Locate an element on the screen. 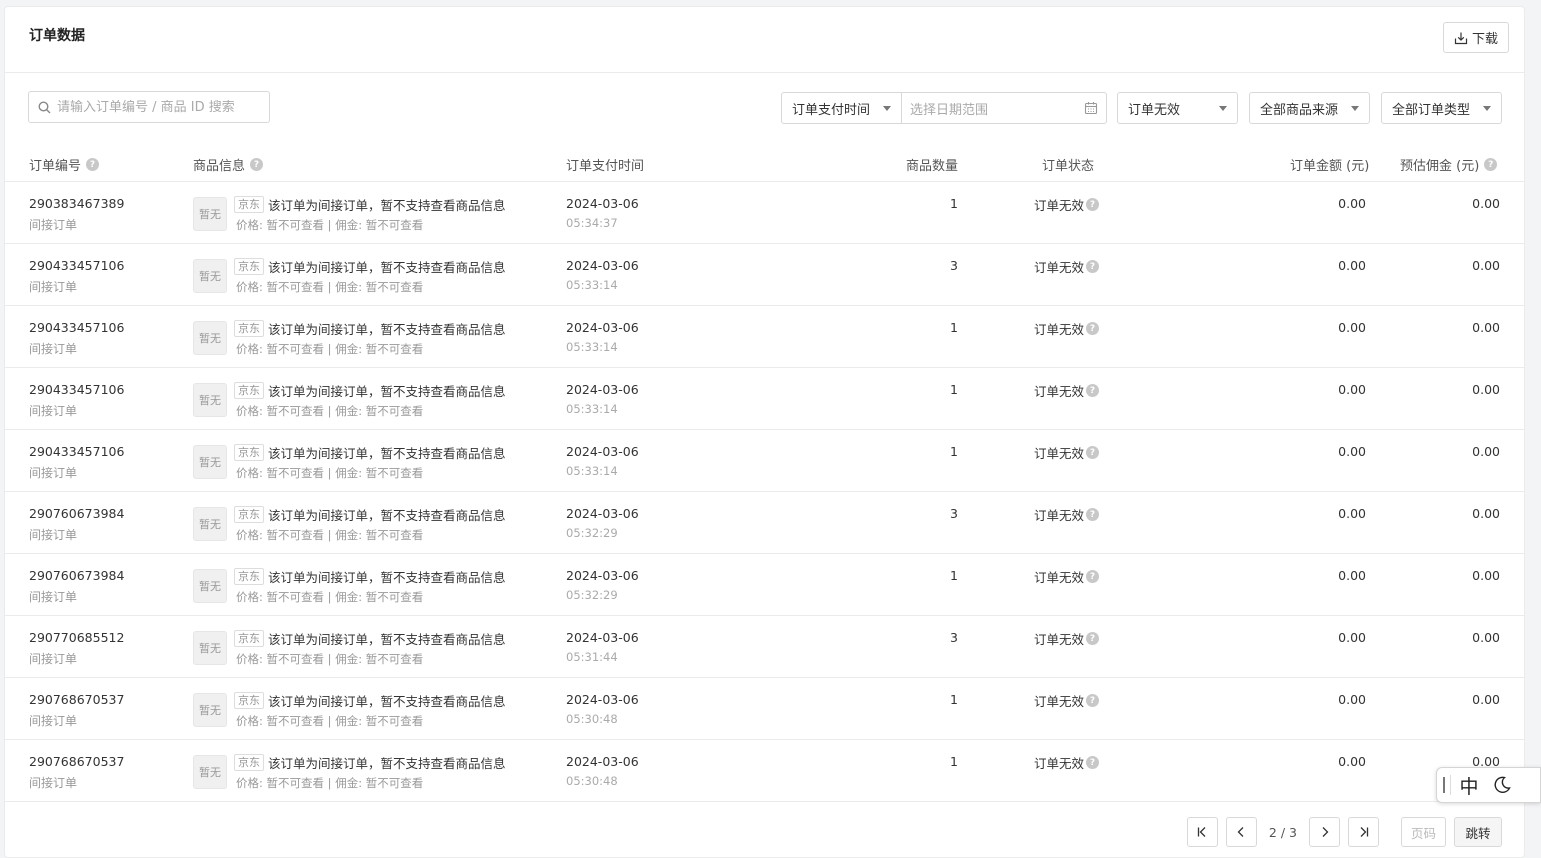 This screenshot has width=1541, height=858. search-icon is located at coordinates (44, 106).